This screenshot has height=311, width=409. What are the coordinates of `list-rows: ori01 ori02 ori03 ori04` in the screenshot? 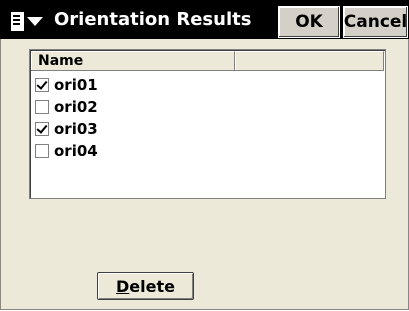 It's located at (66, 118).